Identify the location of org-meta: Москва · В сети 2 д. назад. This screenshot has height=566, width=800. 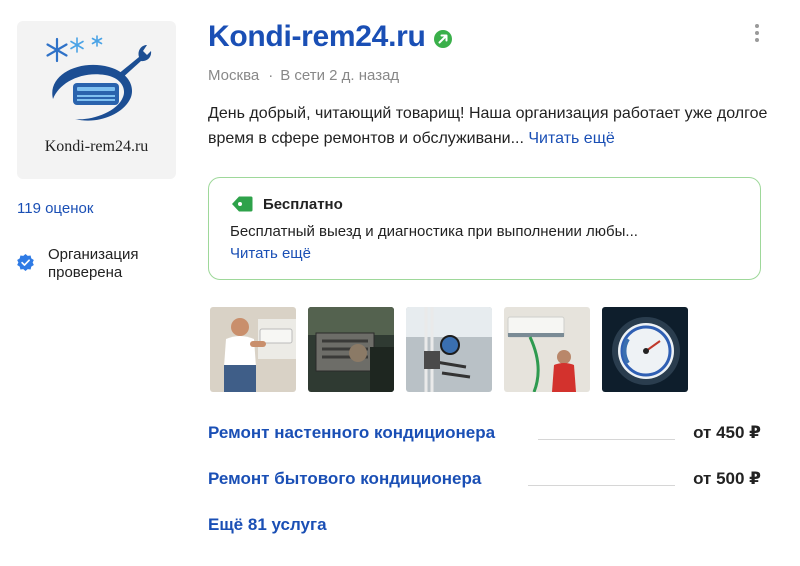
(303, 75).